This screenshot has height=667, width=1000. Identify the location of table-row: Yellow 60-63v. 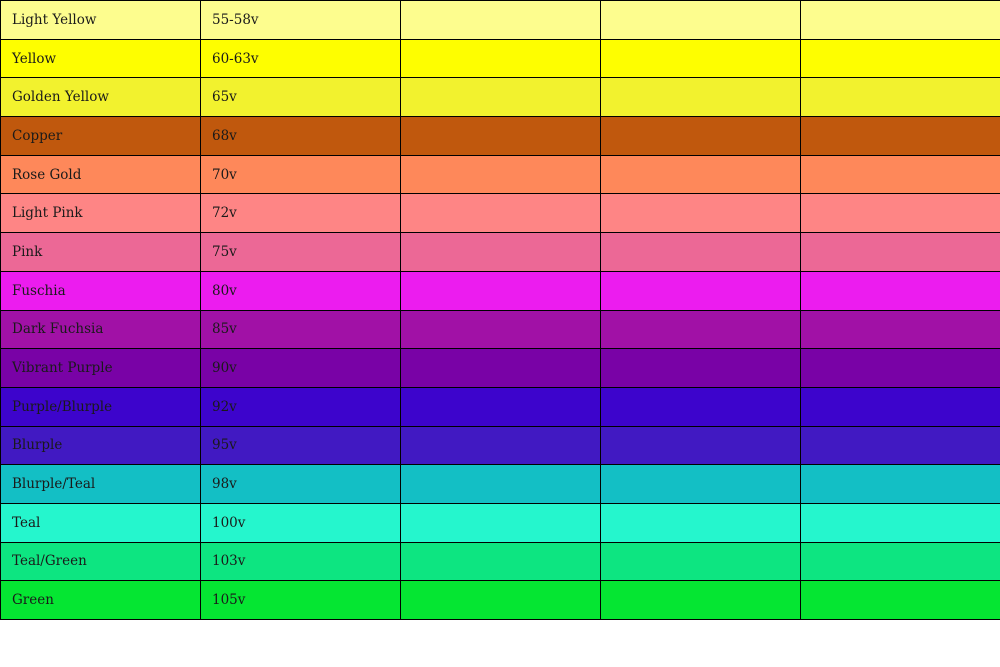
(500, 58).